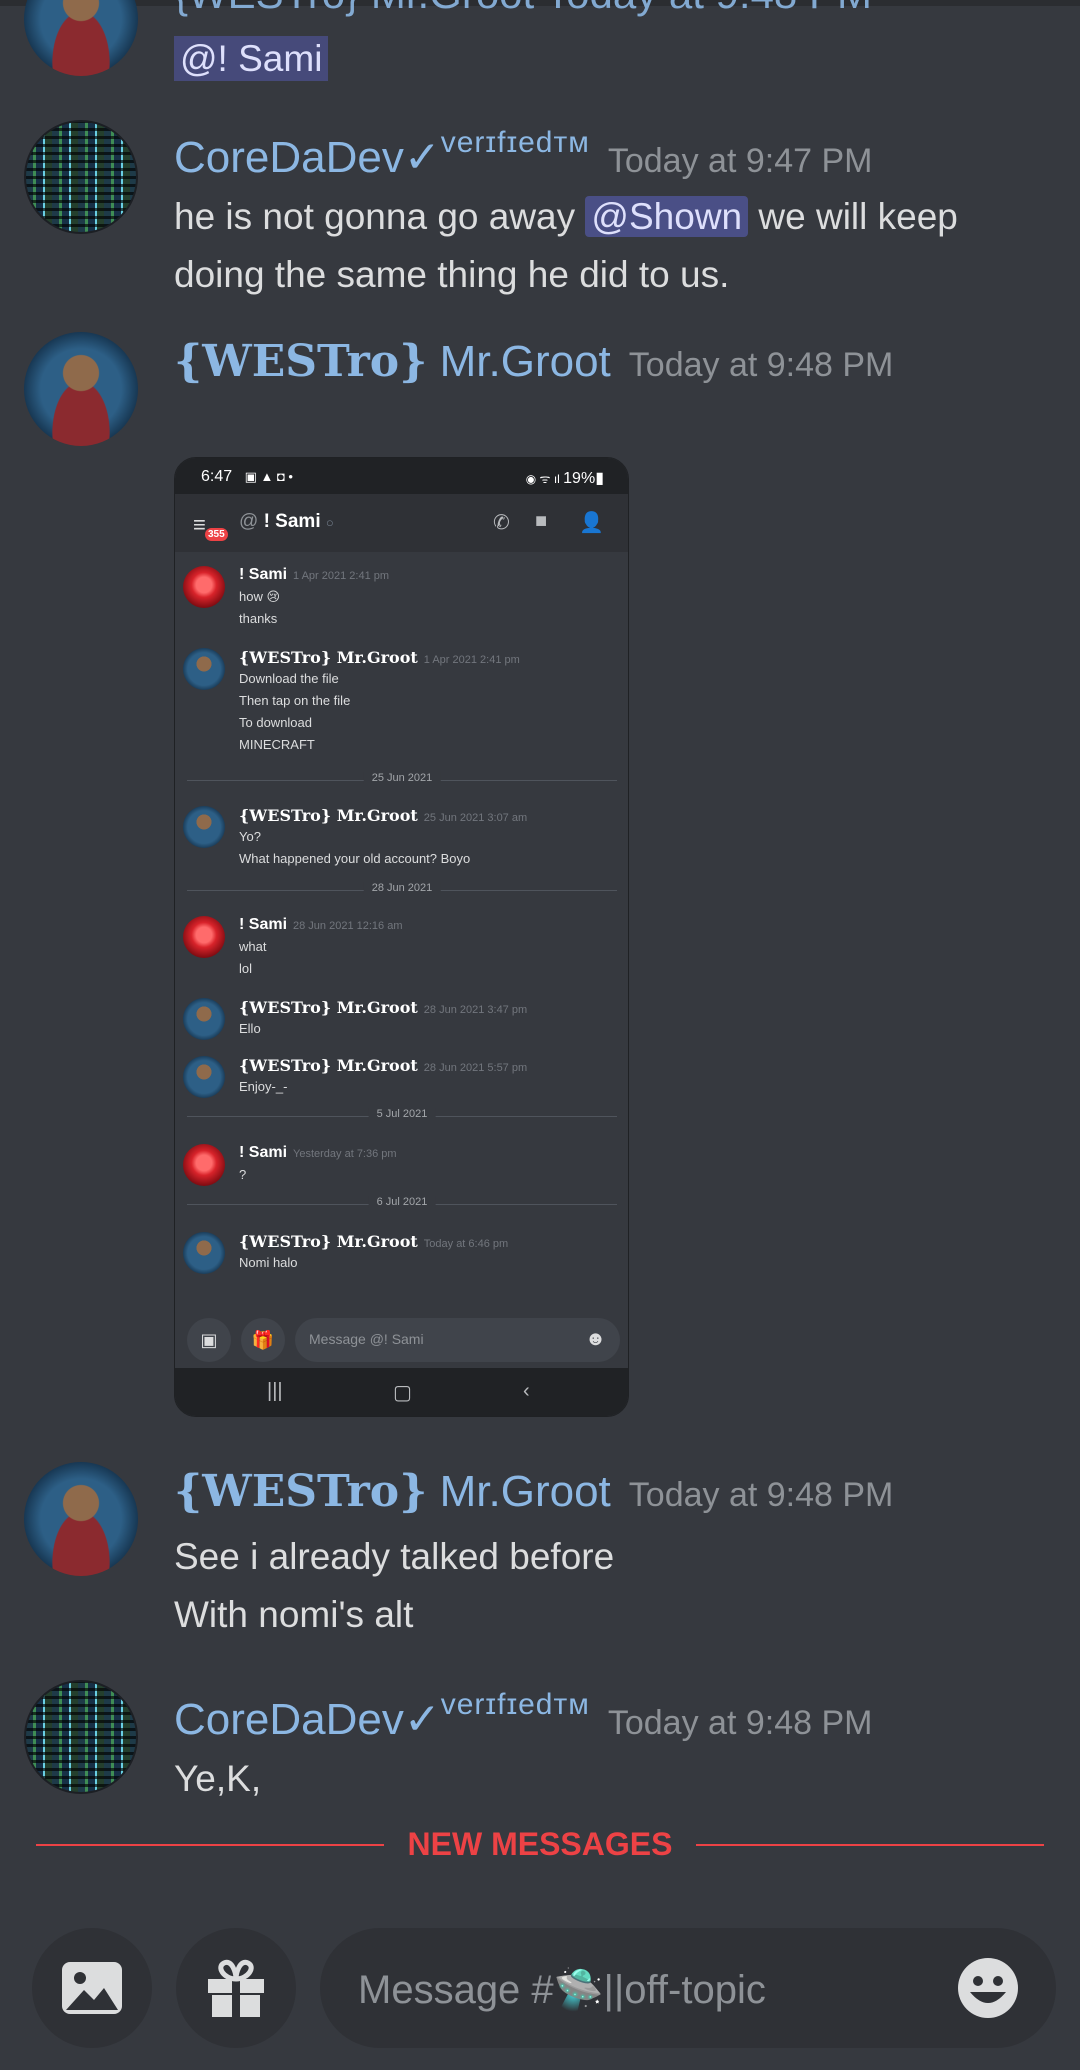 This screenshot has width=1080, height=2070. What do you see at coordinates (740, 161) in the screenshot?
I see `timestamp: Today at 9:47 PM` at bounding box center [740, 161].